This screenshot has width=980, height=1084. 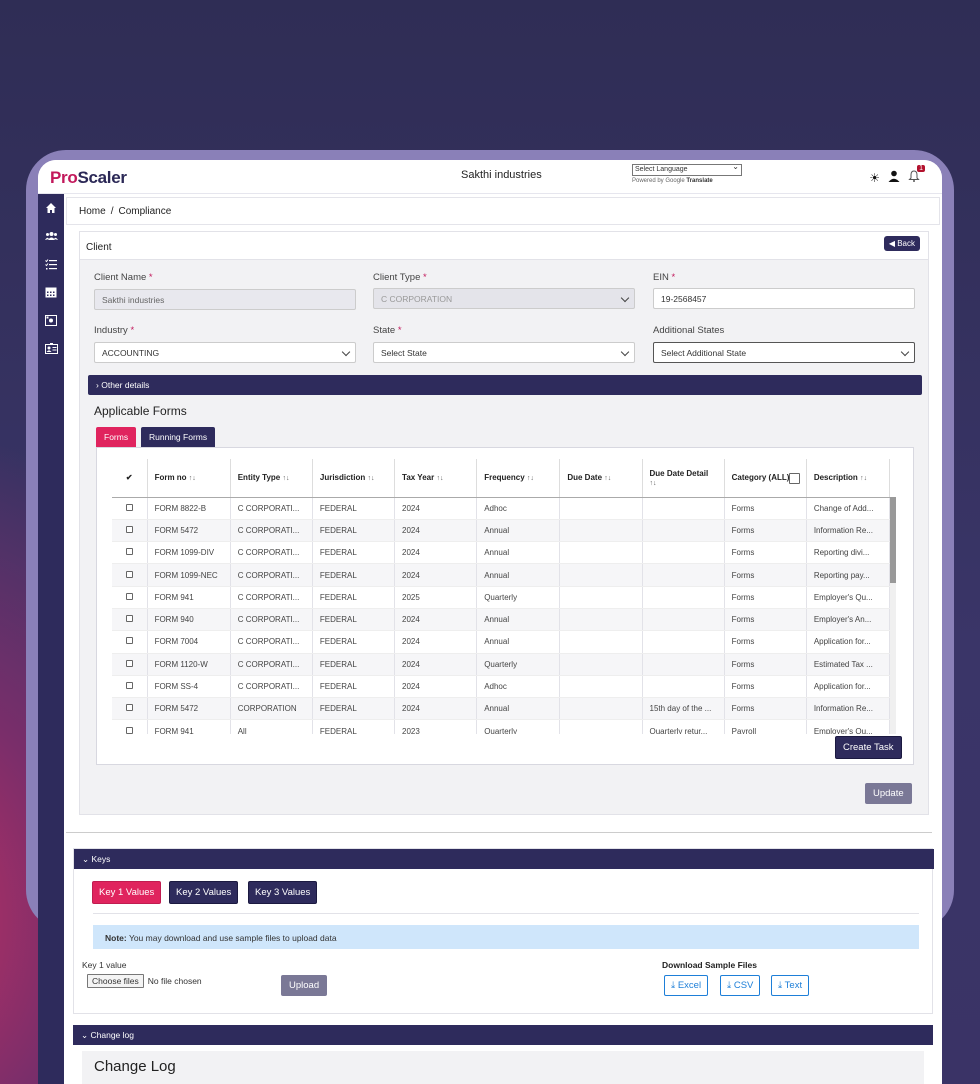 What do you see at coordinates (99, 247) in the screenshot?
I see `client-title: Client` at bounding box center [99, 247].